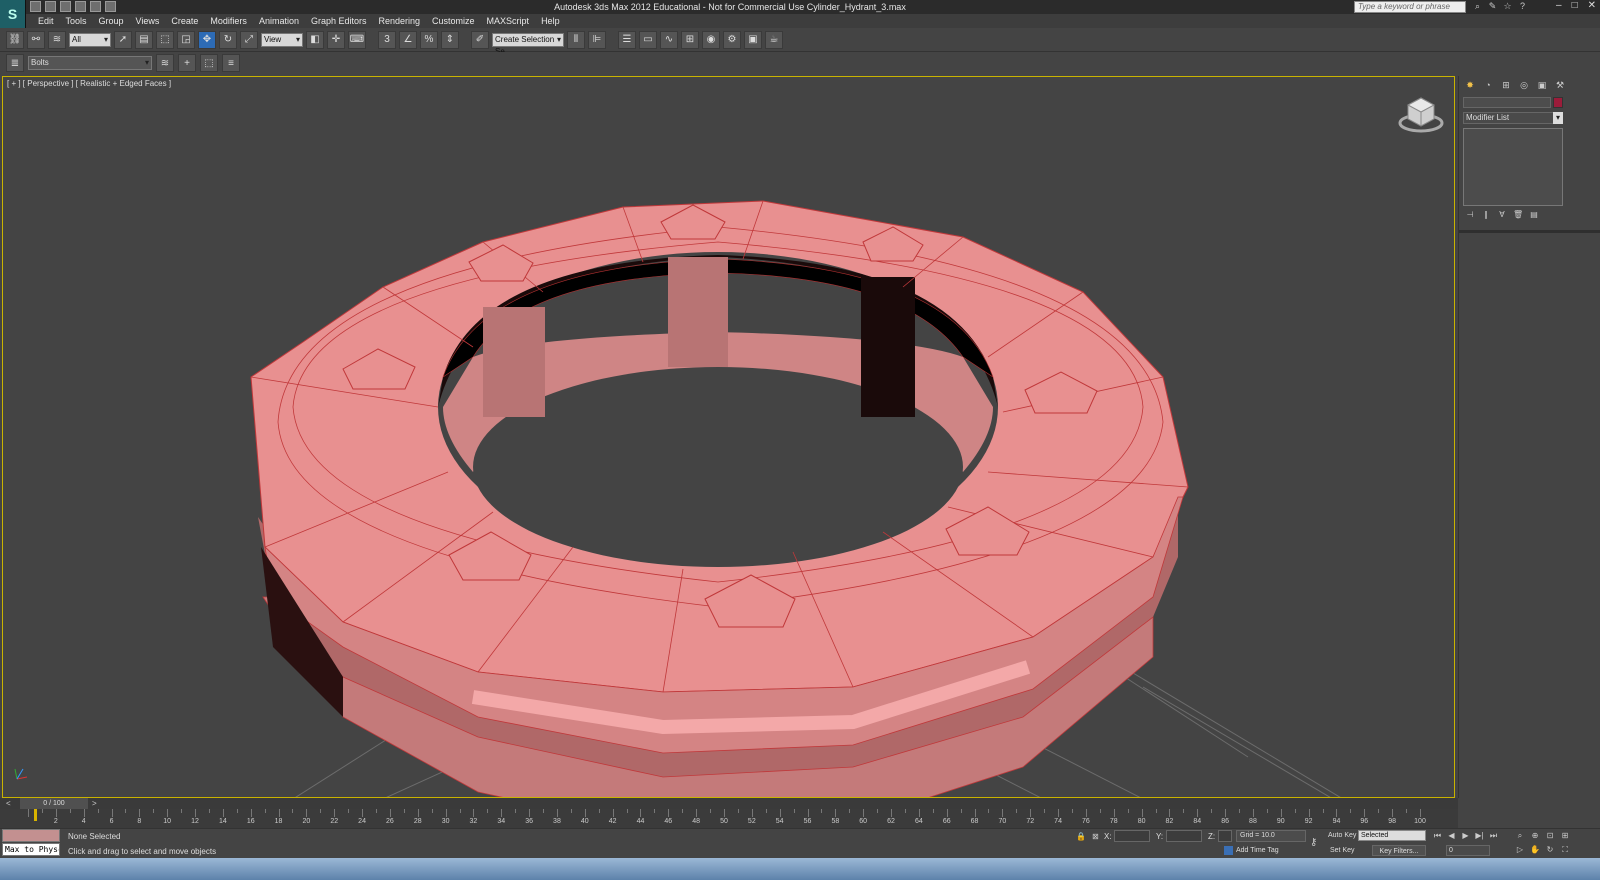  Describe the element at coordinates (1492, 6) in the screenshot. I see `subscription-icon: ✎` at that location.